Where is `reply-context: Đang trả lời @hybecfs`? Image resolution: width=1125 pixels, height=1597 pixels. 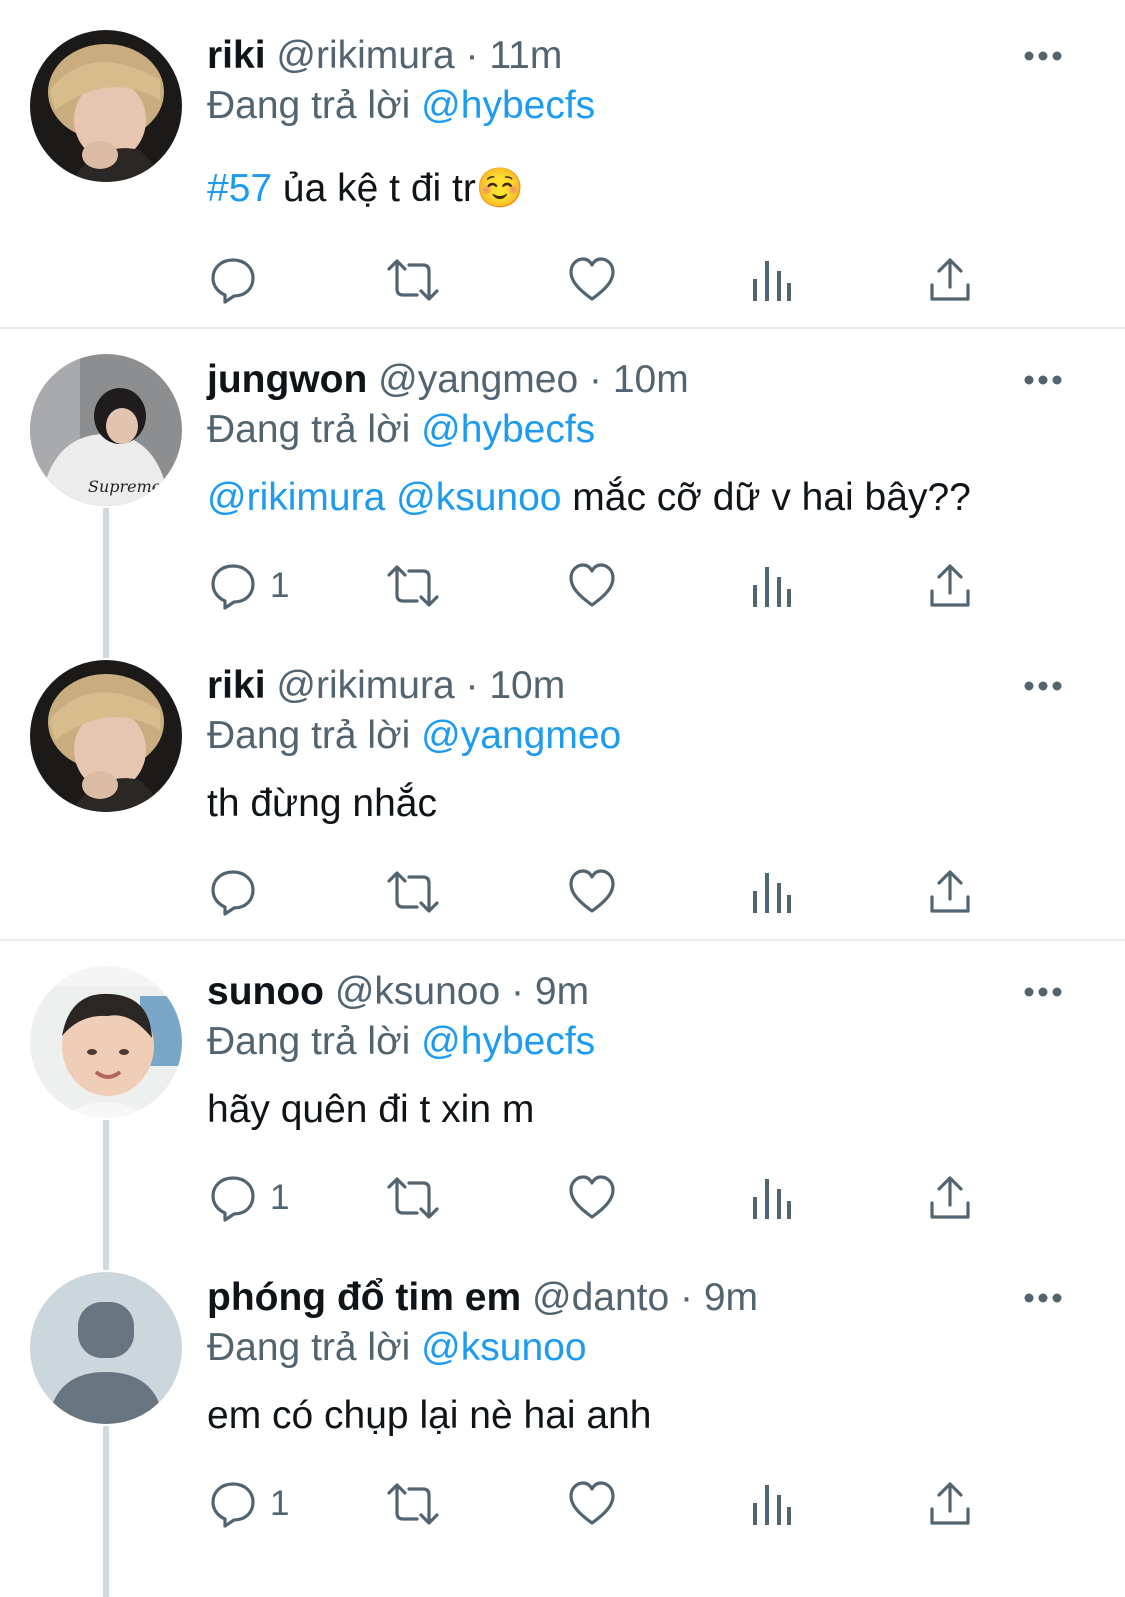 reply-context: Đang trả lời @hybecfs is located at coordinates (401, 106).